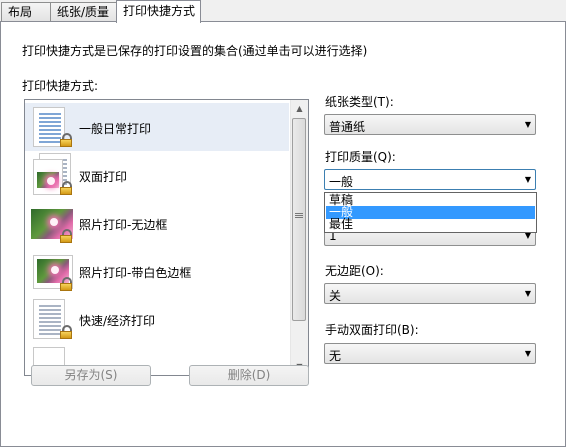 The image size is (566, 447). I want to click on tab-layout: 布局, so click(26, 11).